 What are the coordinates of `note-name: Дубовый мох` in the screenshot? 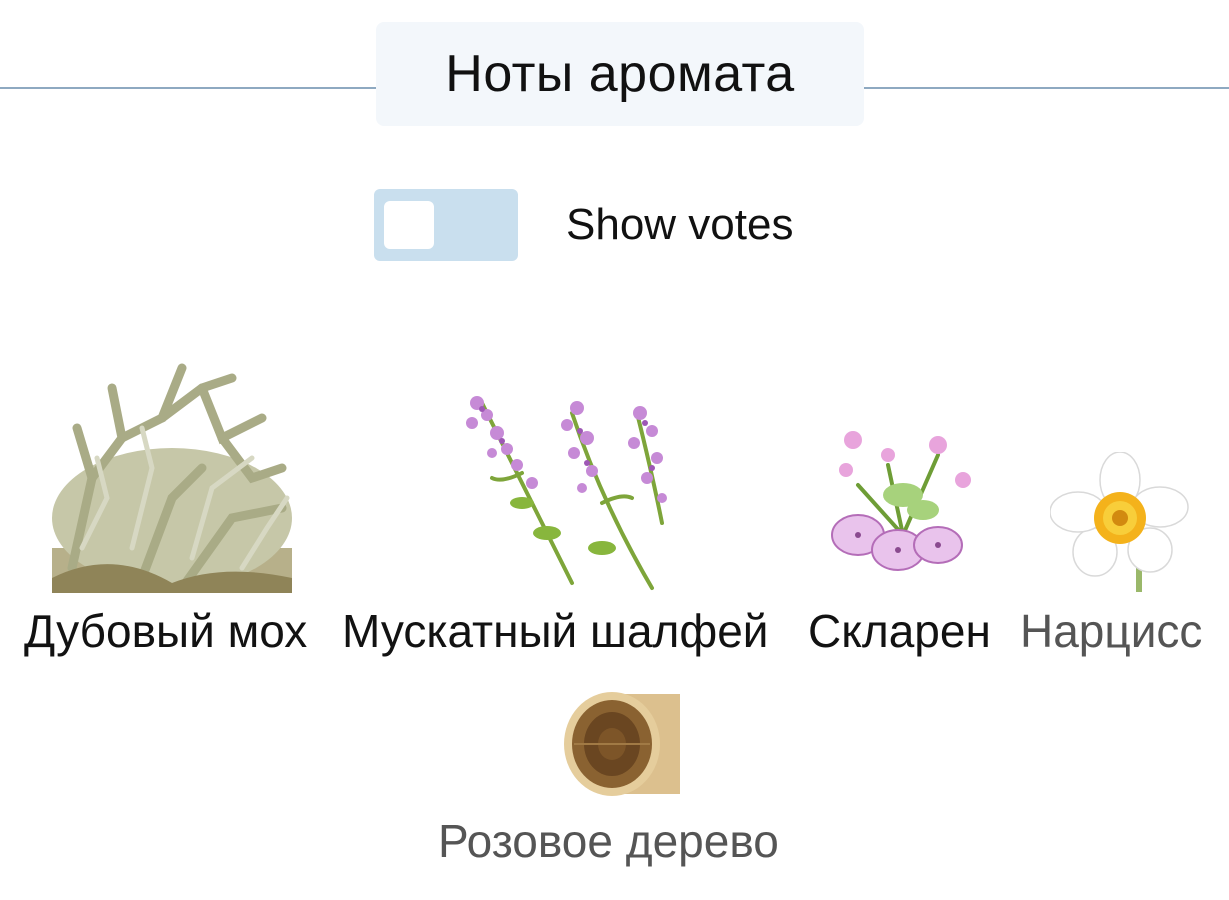 It's located at (166, 631).